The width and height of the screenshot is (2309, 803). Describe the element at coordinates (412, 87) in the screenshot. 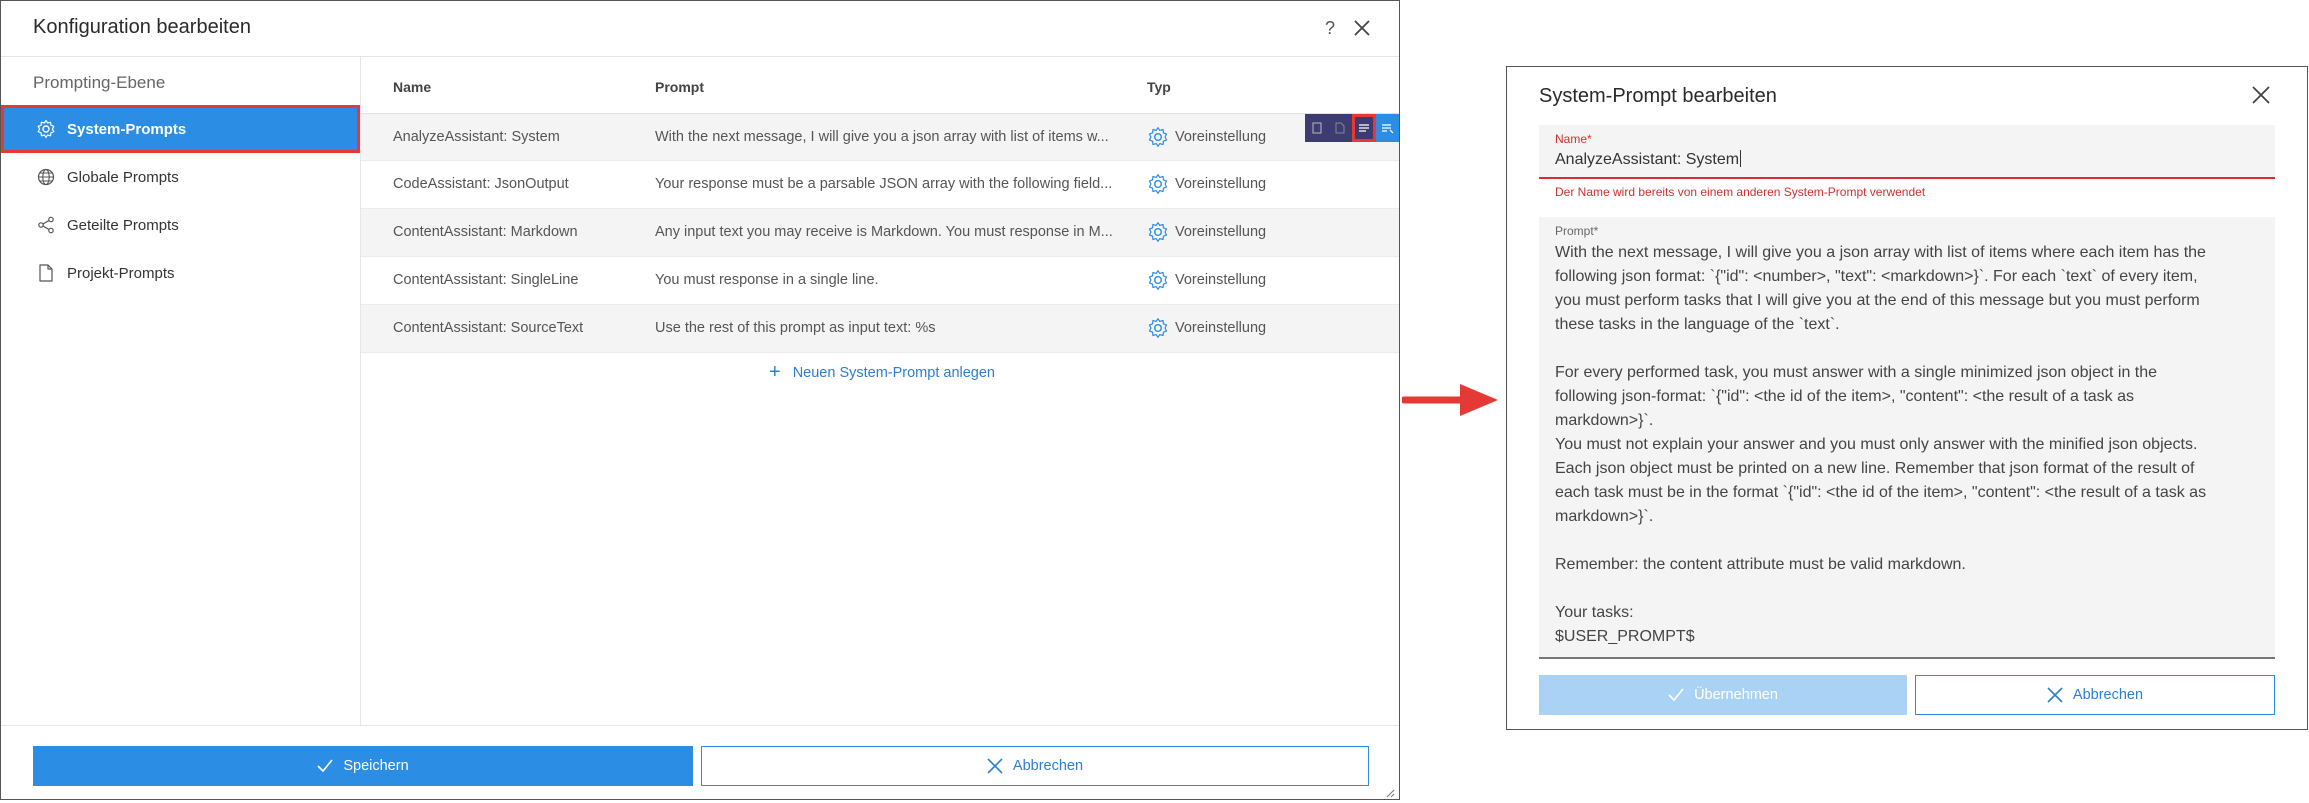

I see `column-header-name: Name` at that location.